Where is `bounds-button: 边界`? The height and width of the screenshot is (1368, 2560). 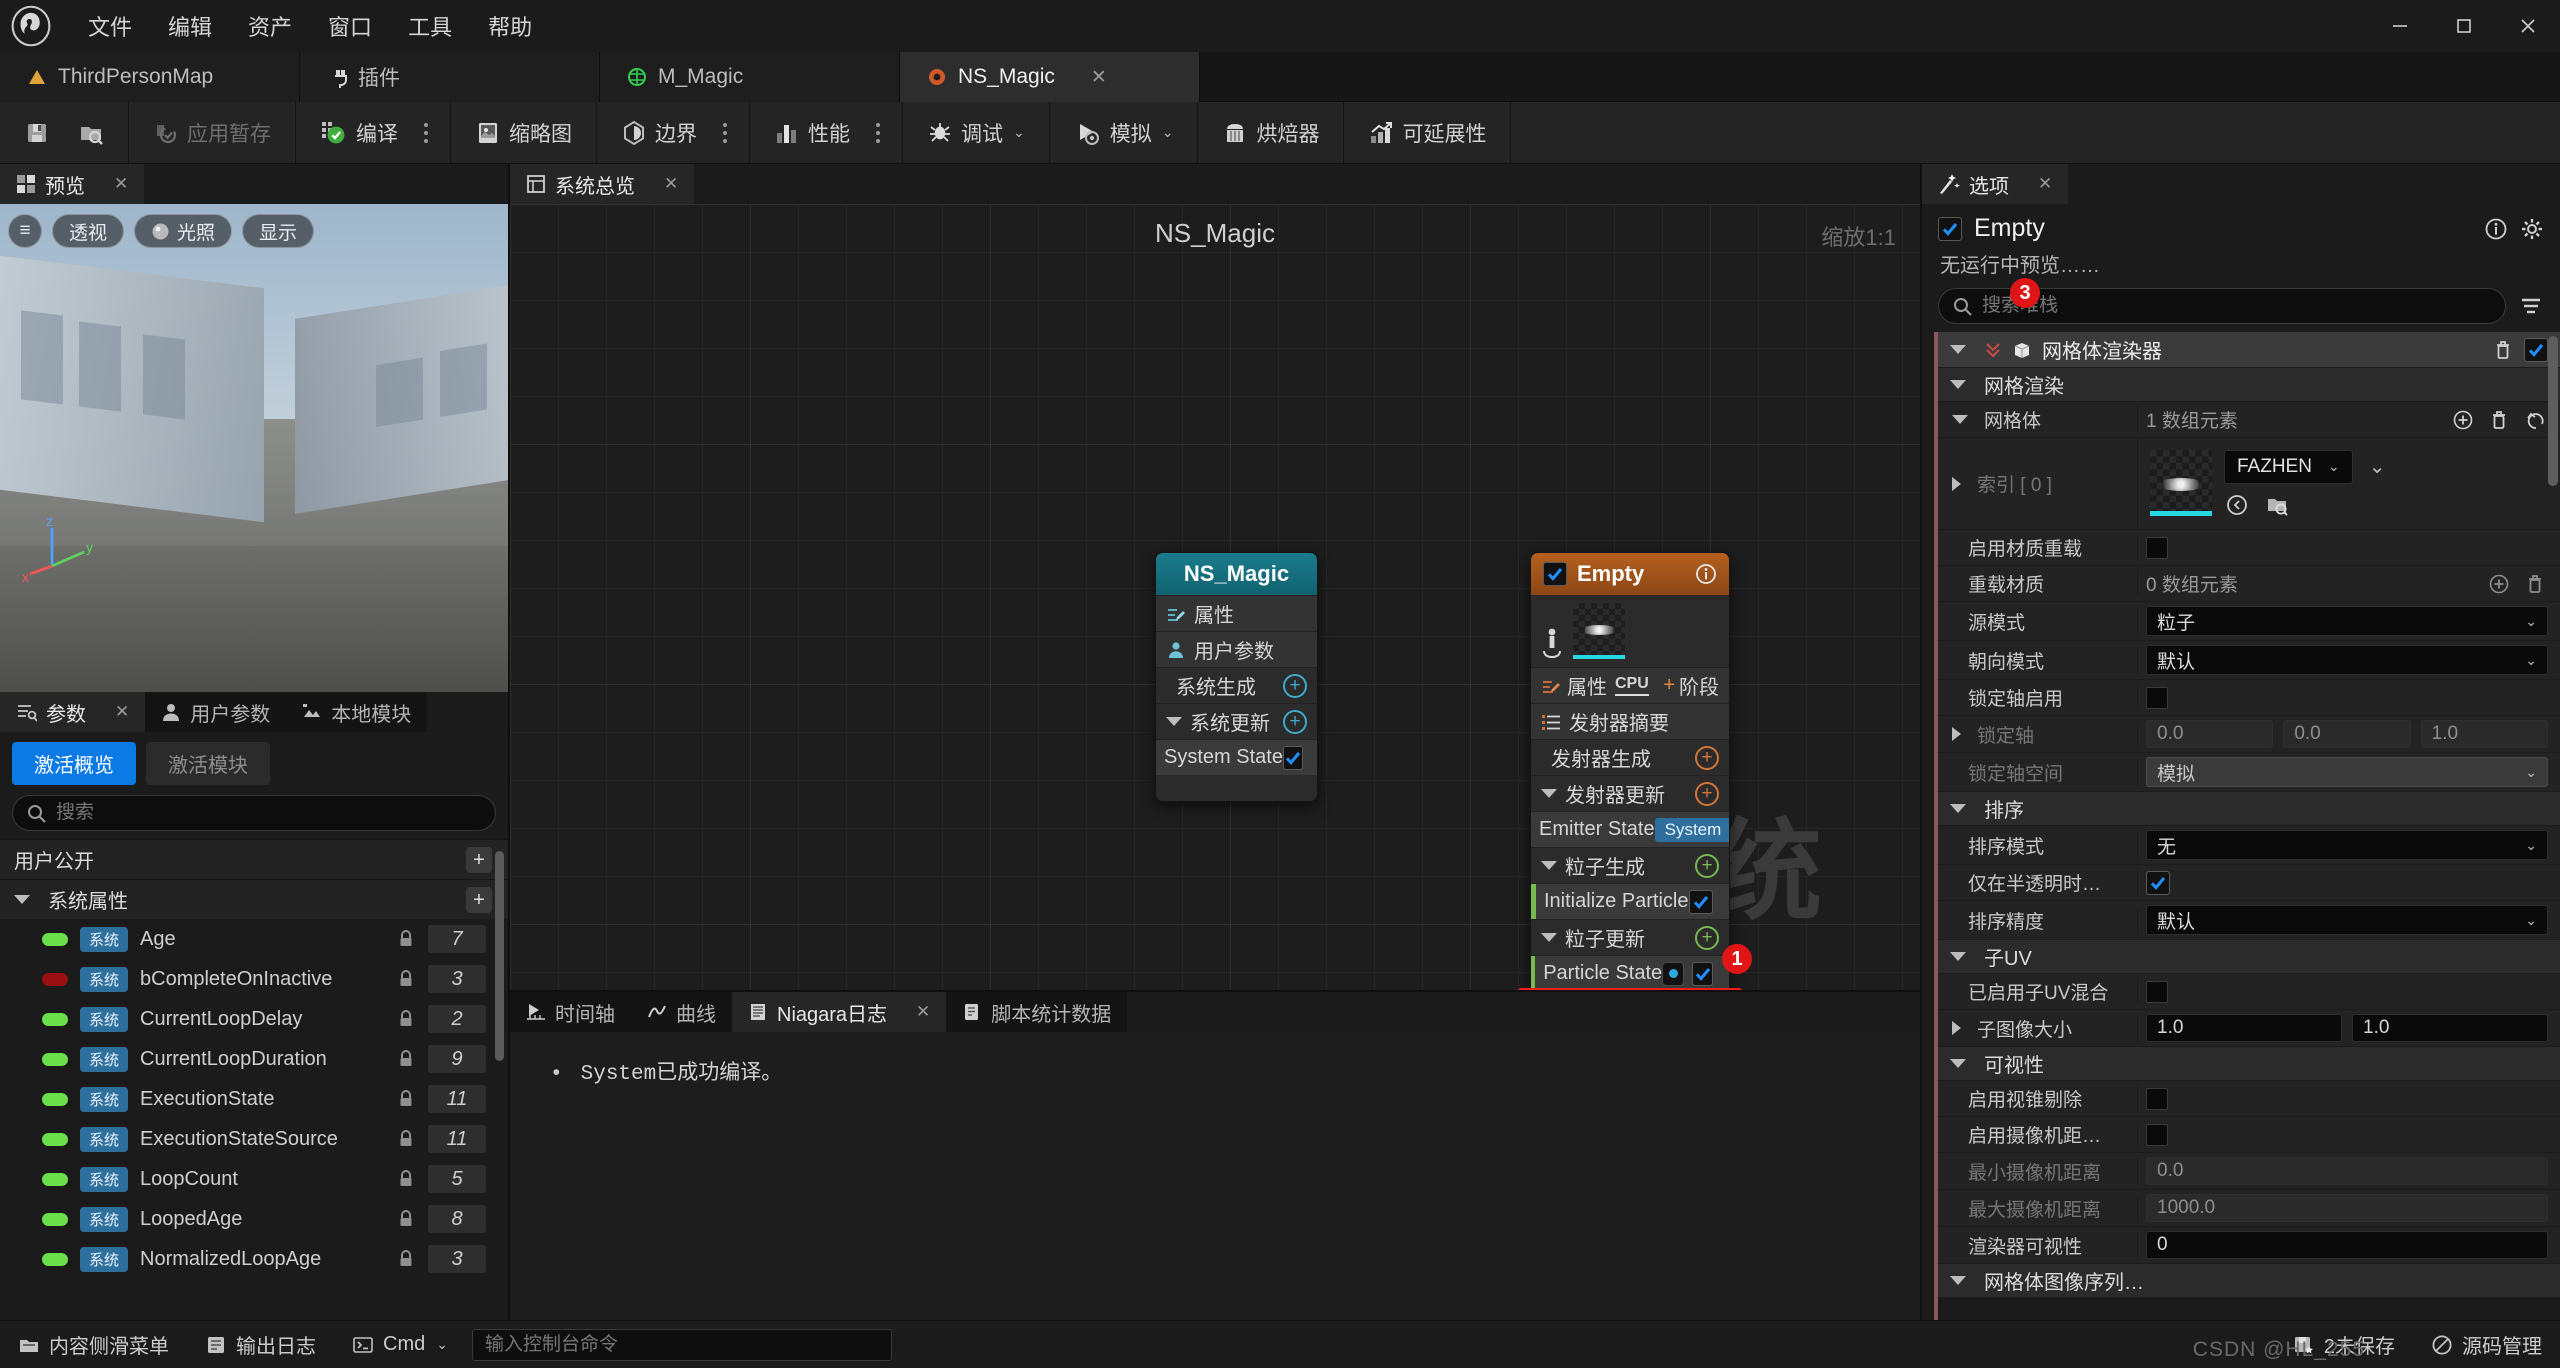
bounds-button: 边界 is located at coordinates (659, 132).